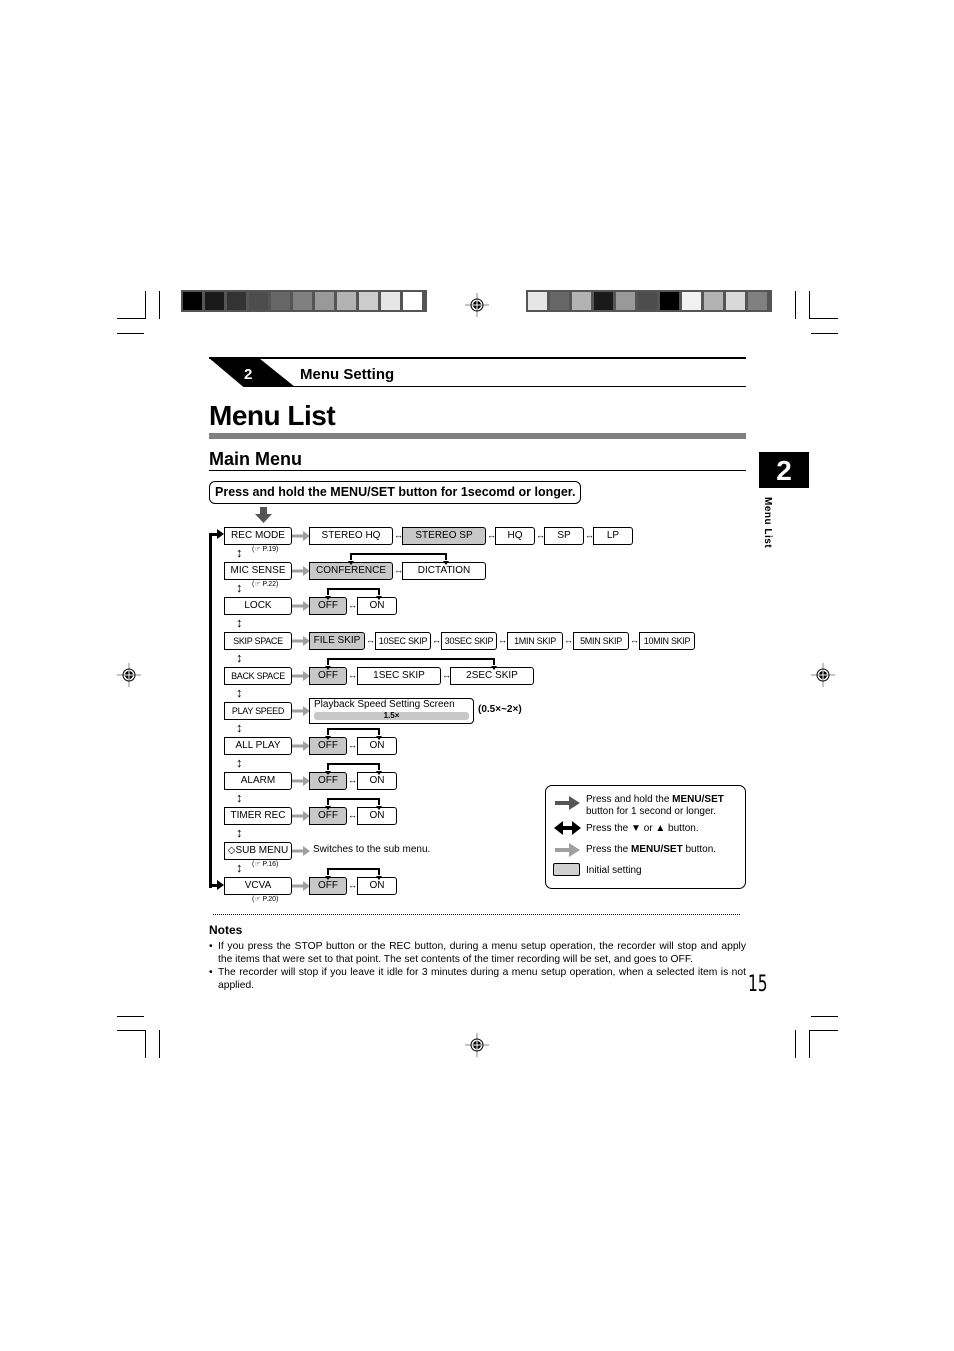  I want to click on menu-item-skipspace: SKIP SPACE, so click(258, 641).